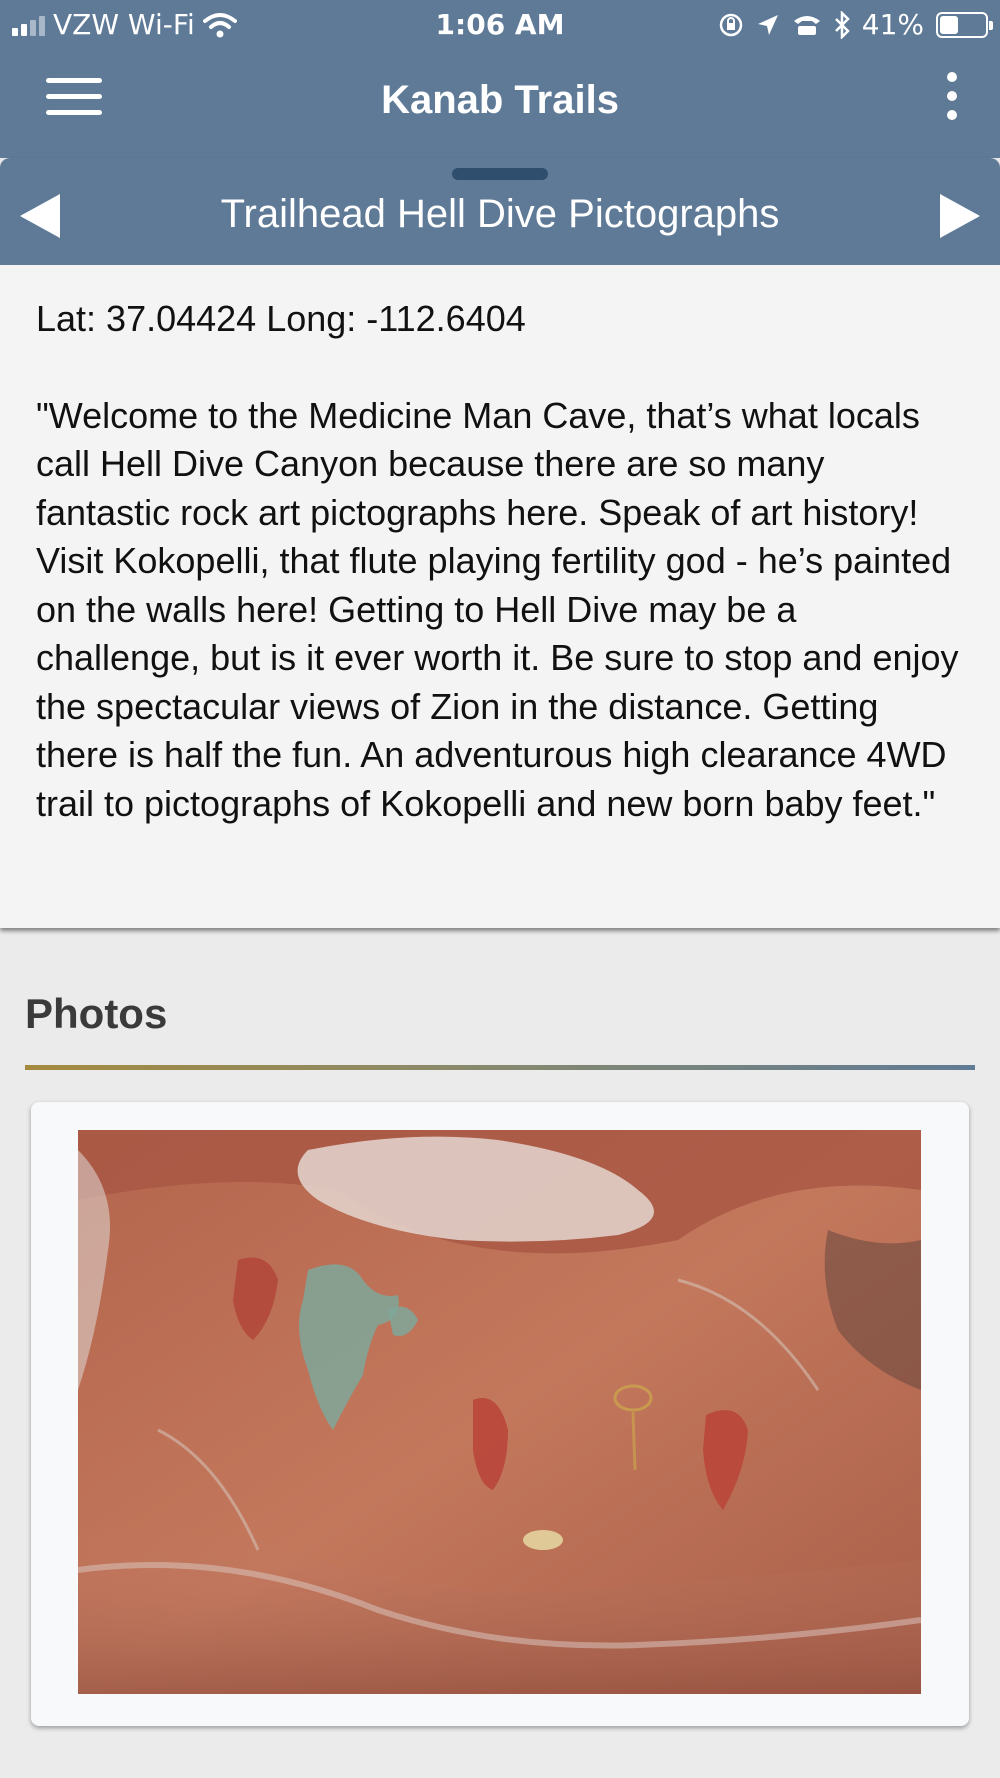 The image size is (1000, 1778). Describe the element at coordinates (842, 24) in the screenshot. I see `bluetooth-icon` at that location.